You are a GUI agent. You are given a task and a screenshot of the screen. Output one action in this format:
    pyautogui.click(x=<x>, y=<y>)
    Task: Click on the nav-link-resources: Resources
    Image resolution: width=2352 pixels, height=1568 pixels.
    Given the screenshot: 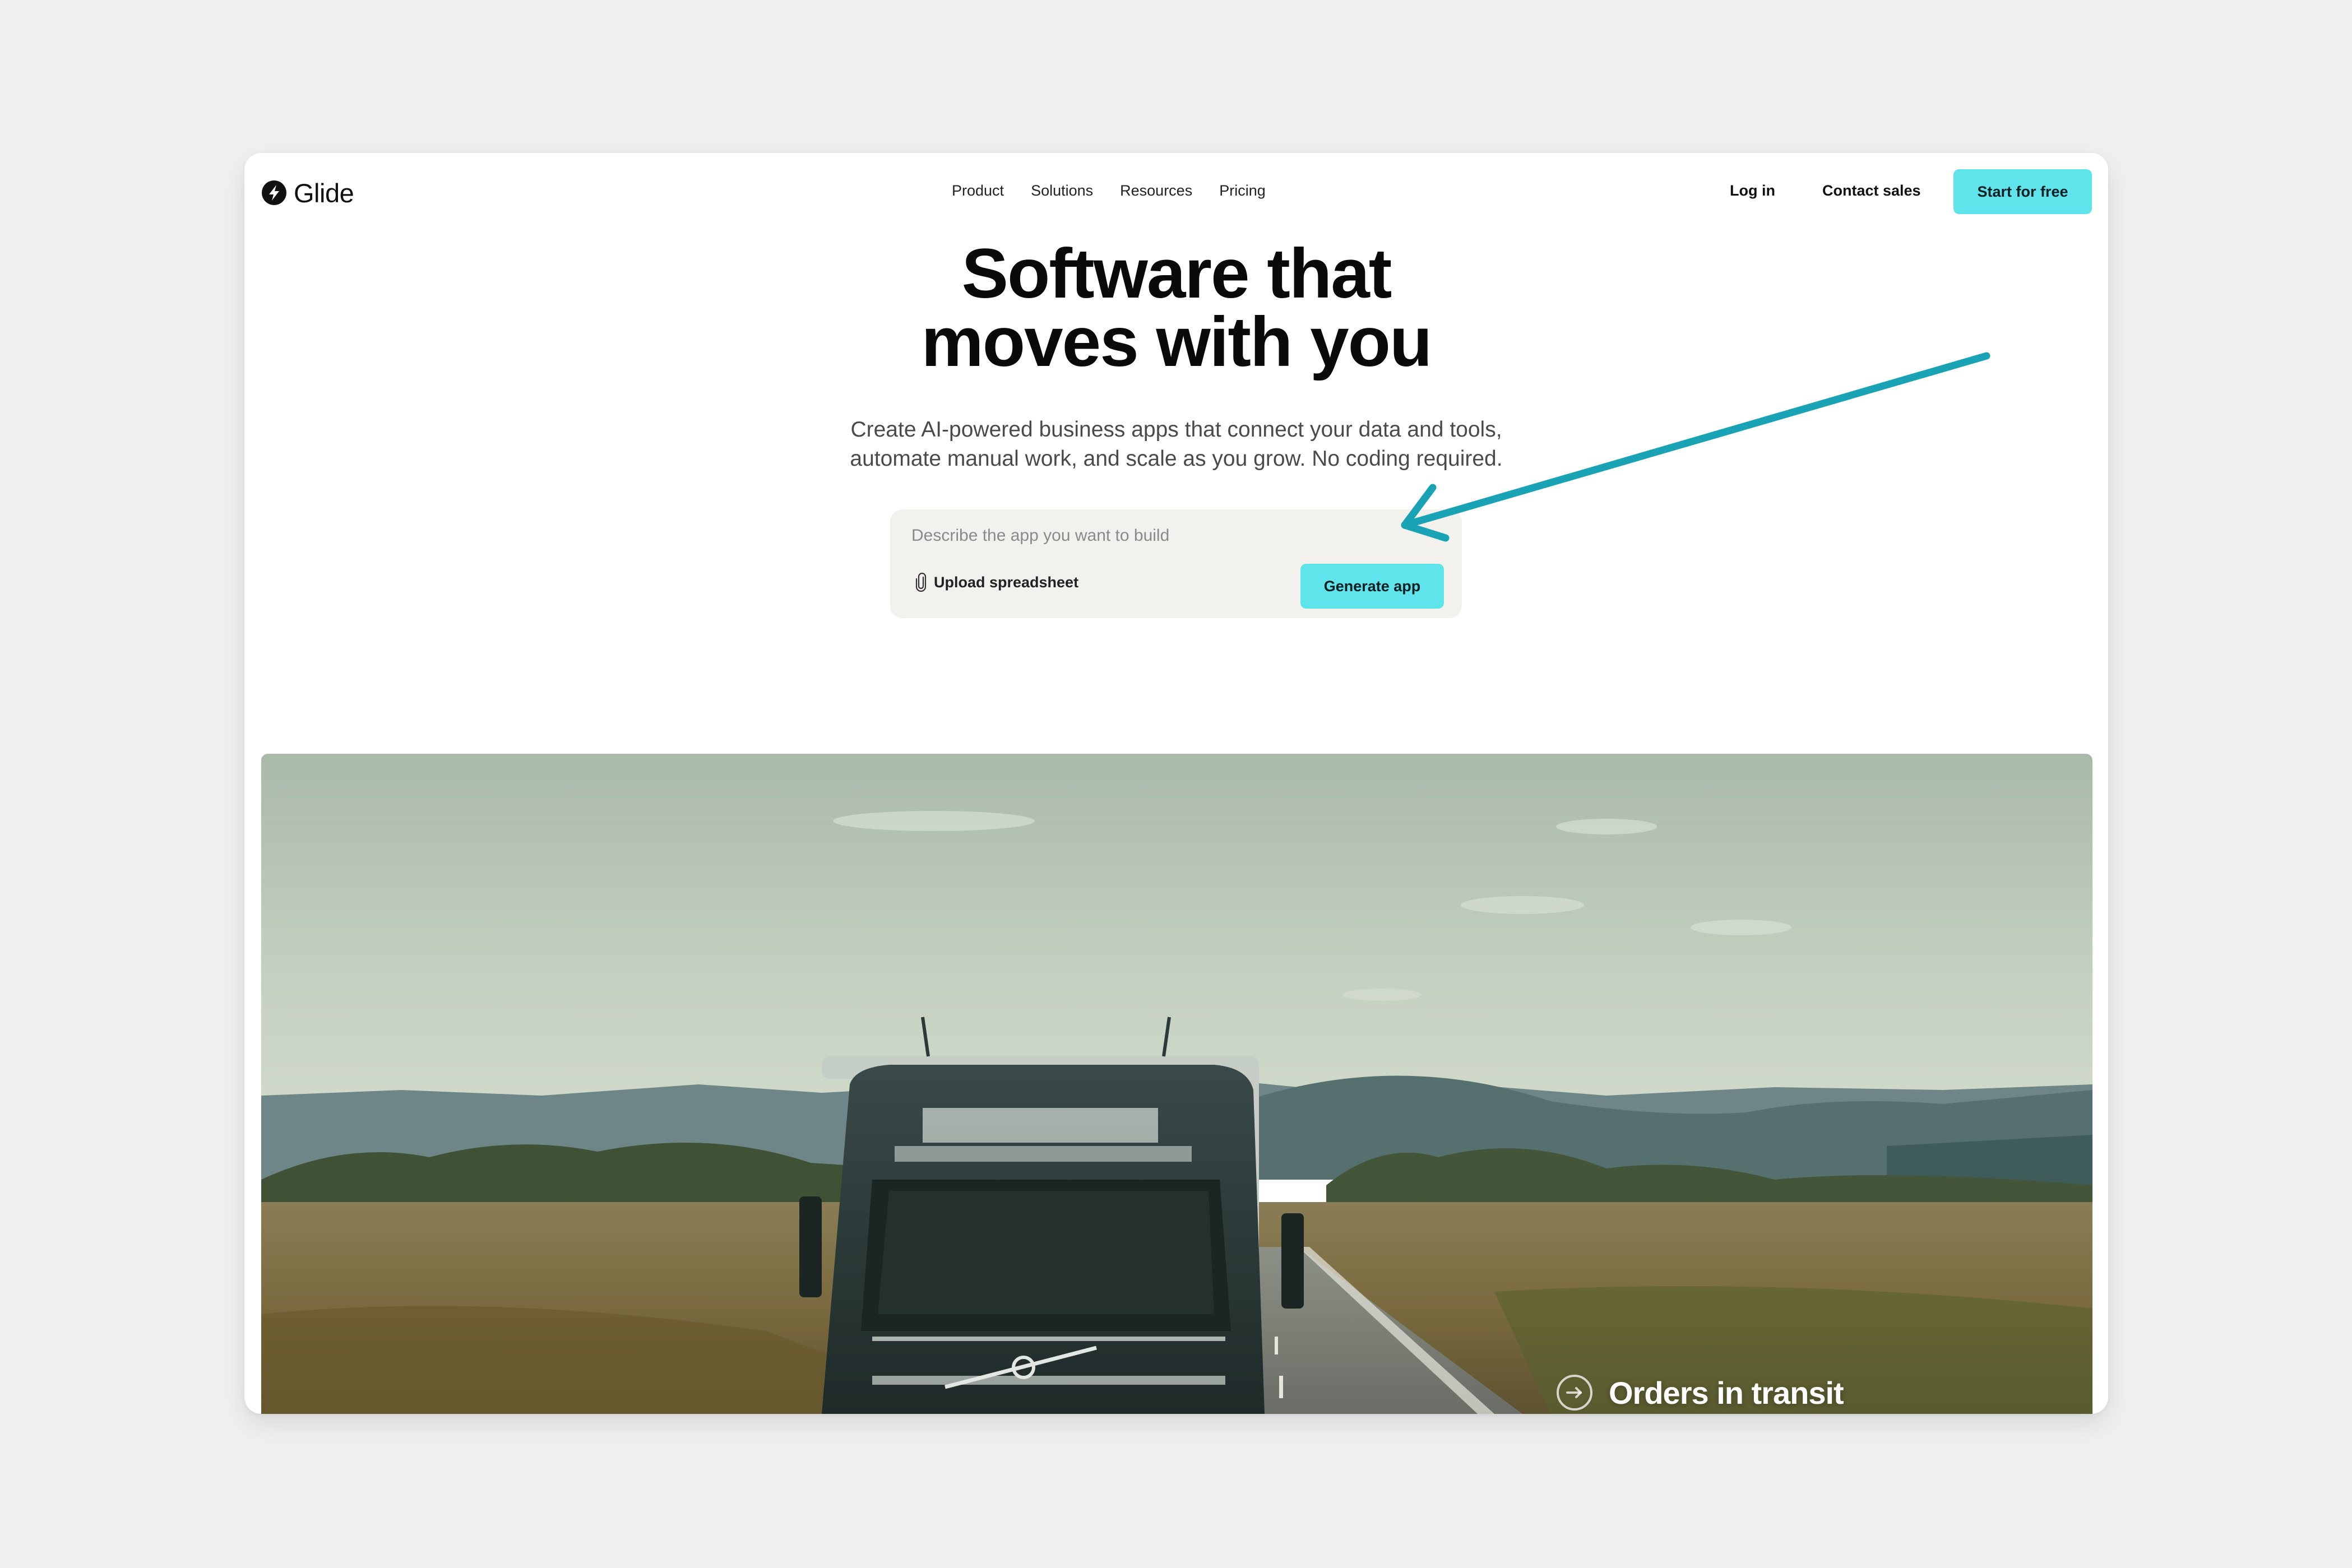 What is the action you would take?
    pyautogui.click(x=1156, y=191)
    